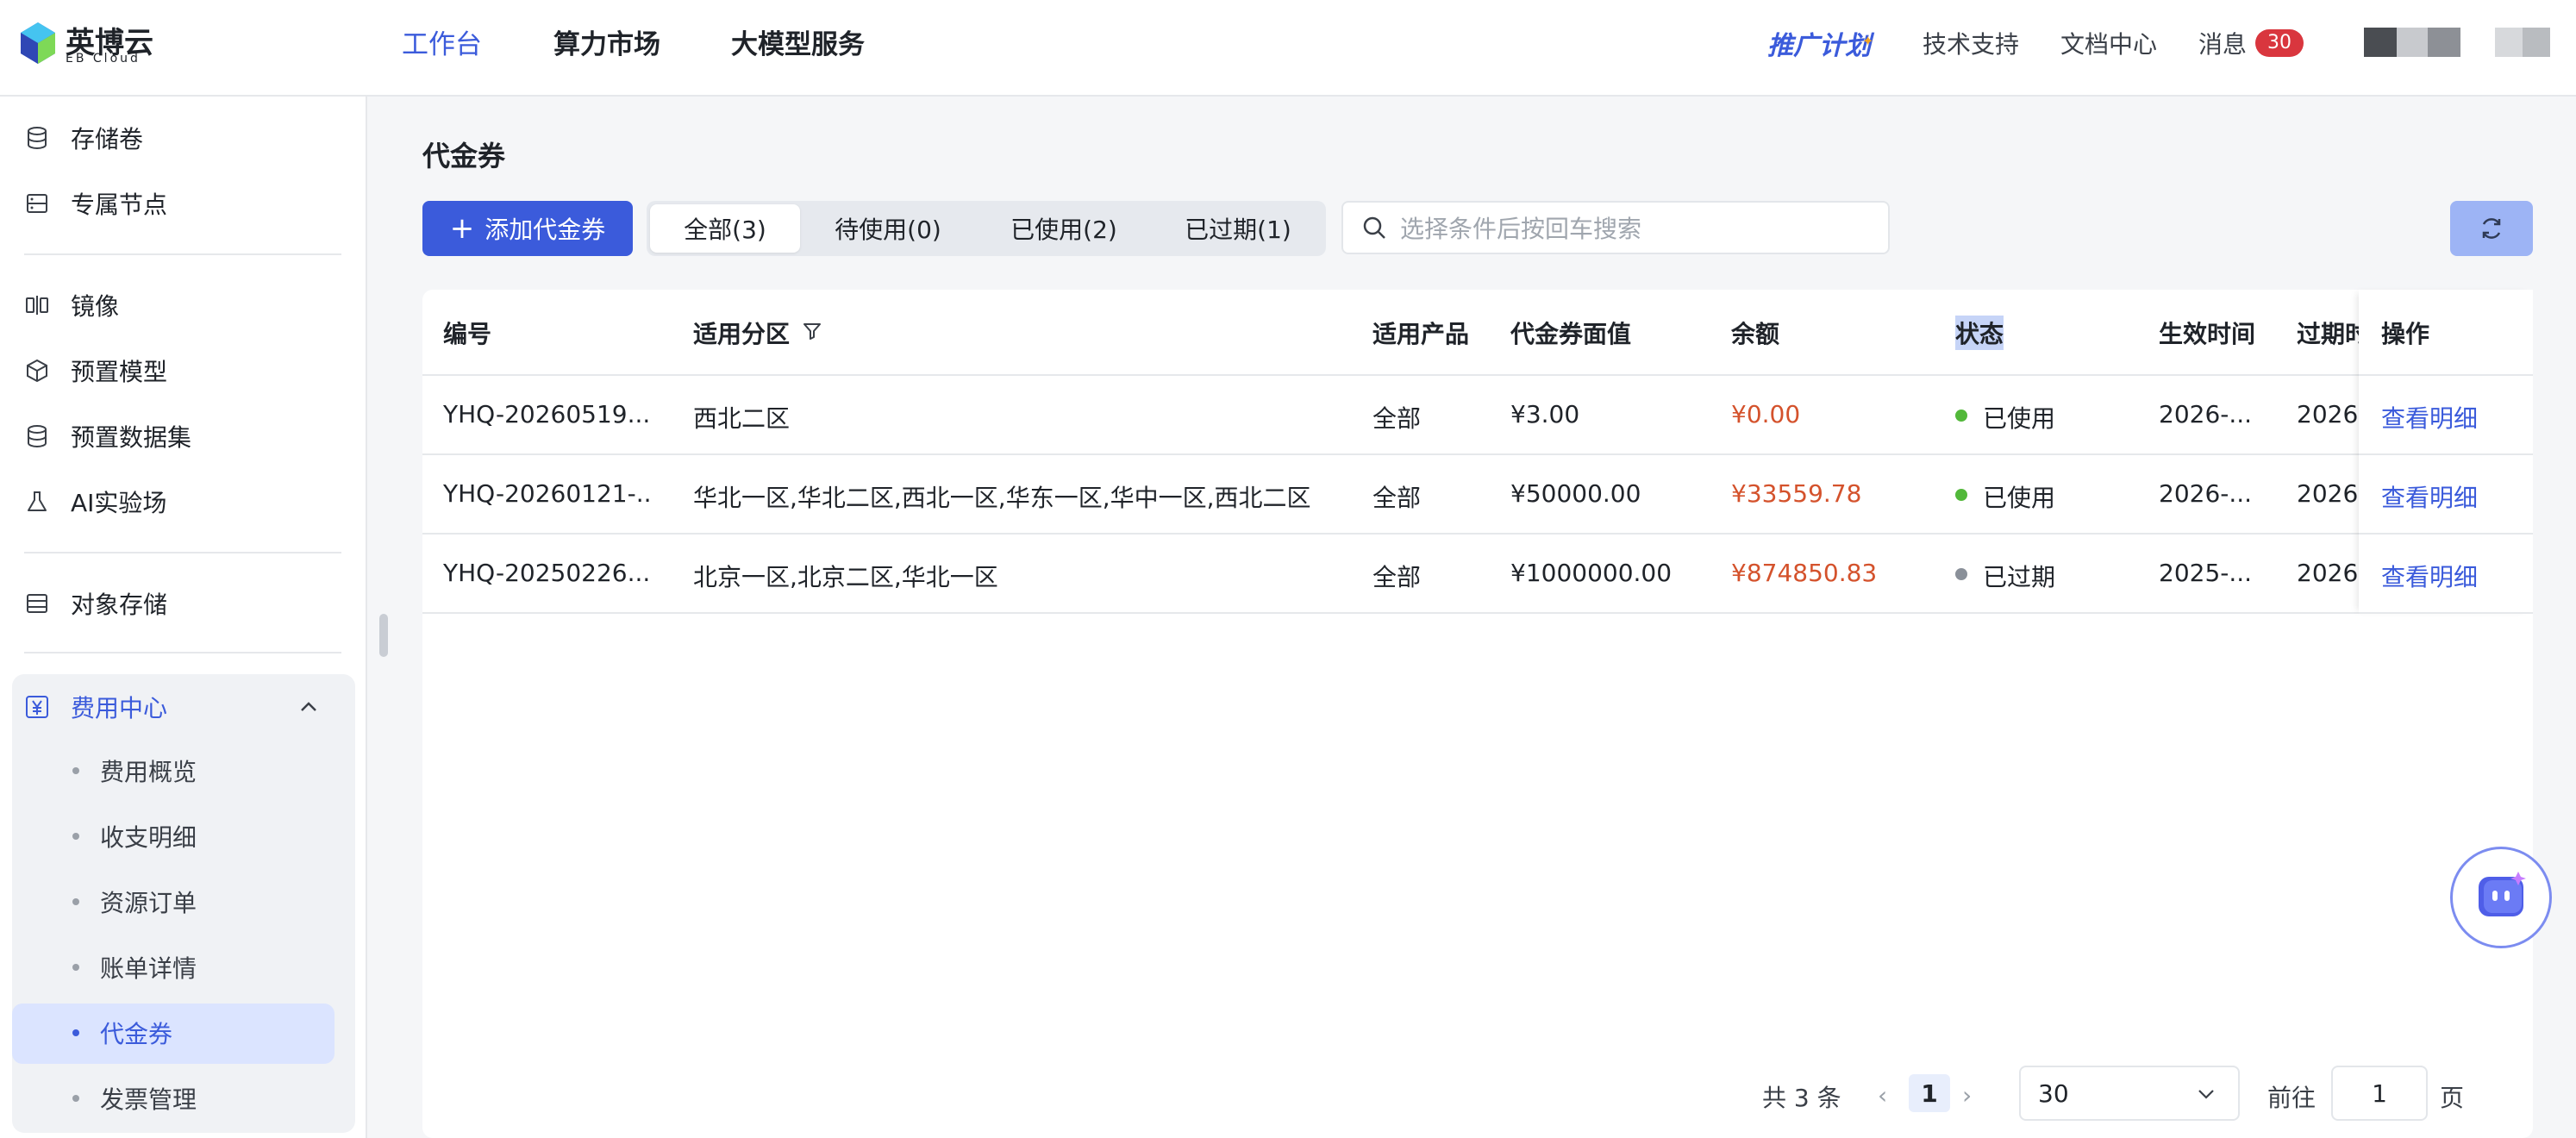 Image resolution: width=2576 pixels, height=1138 pixels. Describe the element at coordinates (1801, 1098) in the screenshot. I see `pagination-total: 共 3 条` at that location.